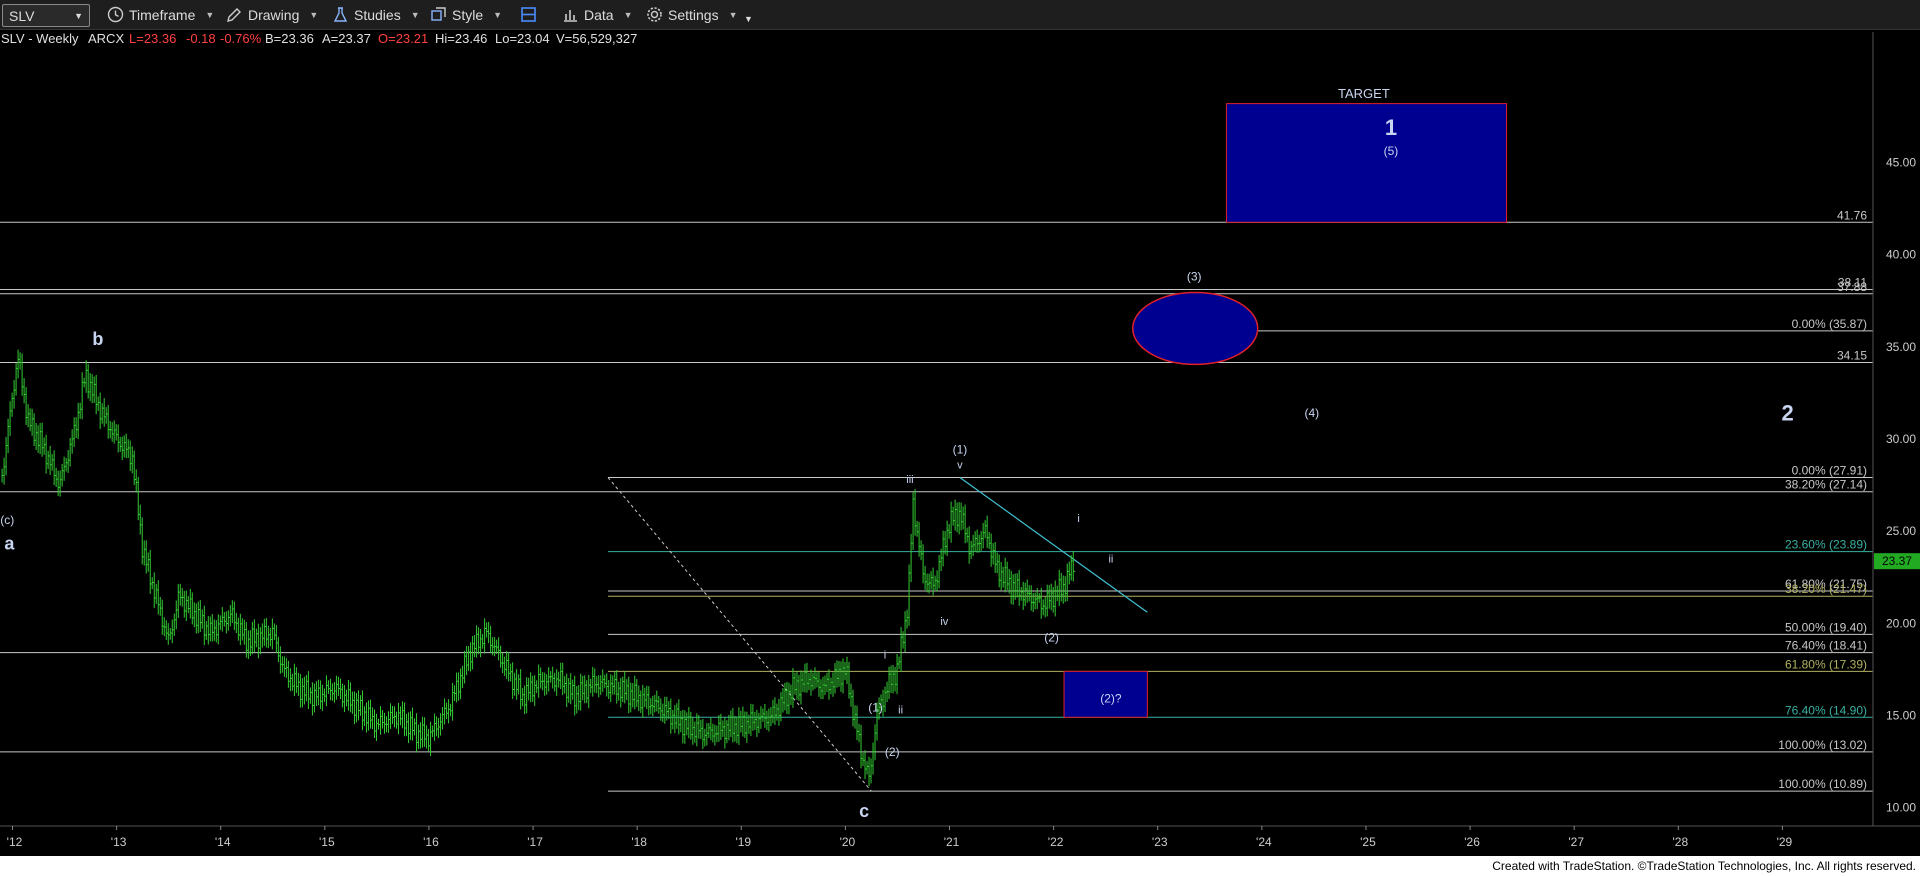 The width and height of the screenshot is (1920, 876). What do you see at coordinates (119, 842) in the screenshot?
I see `x-tick-label: '13` at bounding box center [119, 842].